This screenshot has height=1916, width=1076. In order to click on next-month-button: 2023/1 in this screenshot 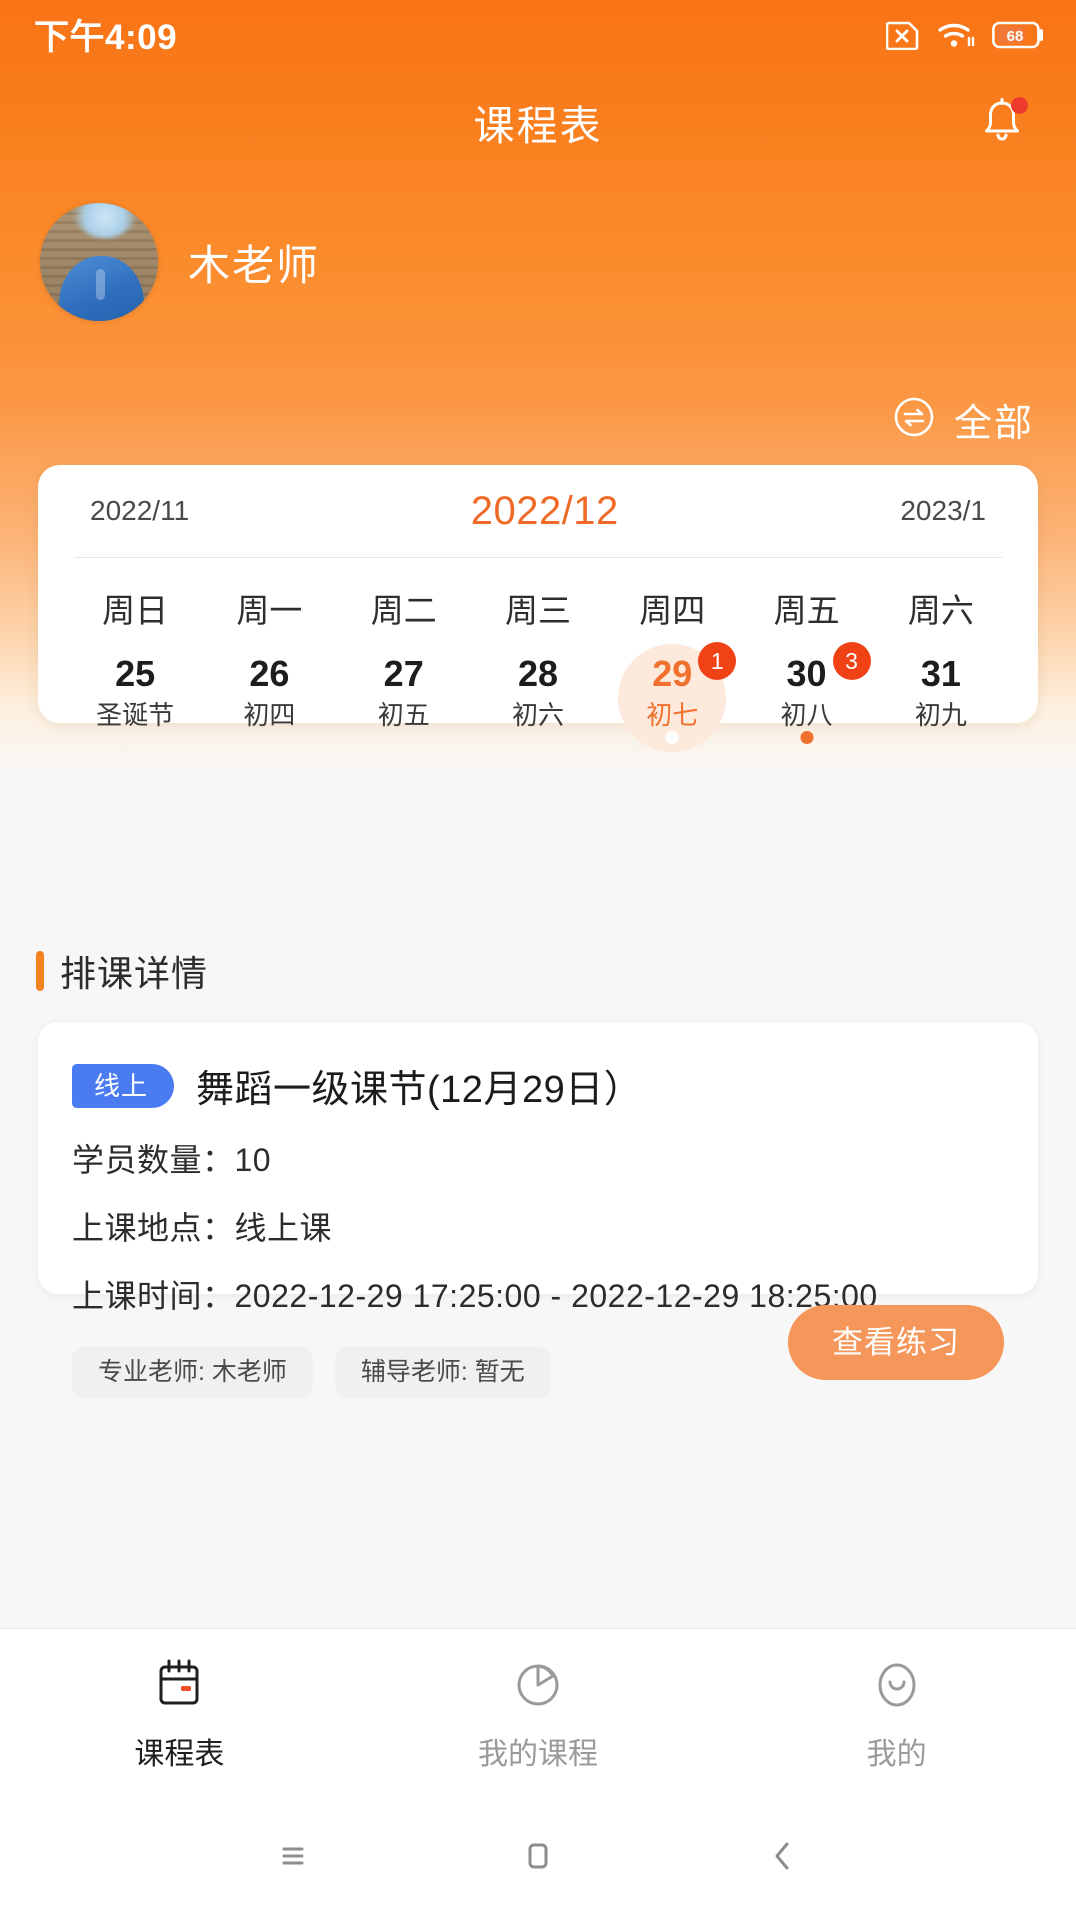, I will do `click(943, 511)`.